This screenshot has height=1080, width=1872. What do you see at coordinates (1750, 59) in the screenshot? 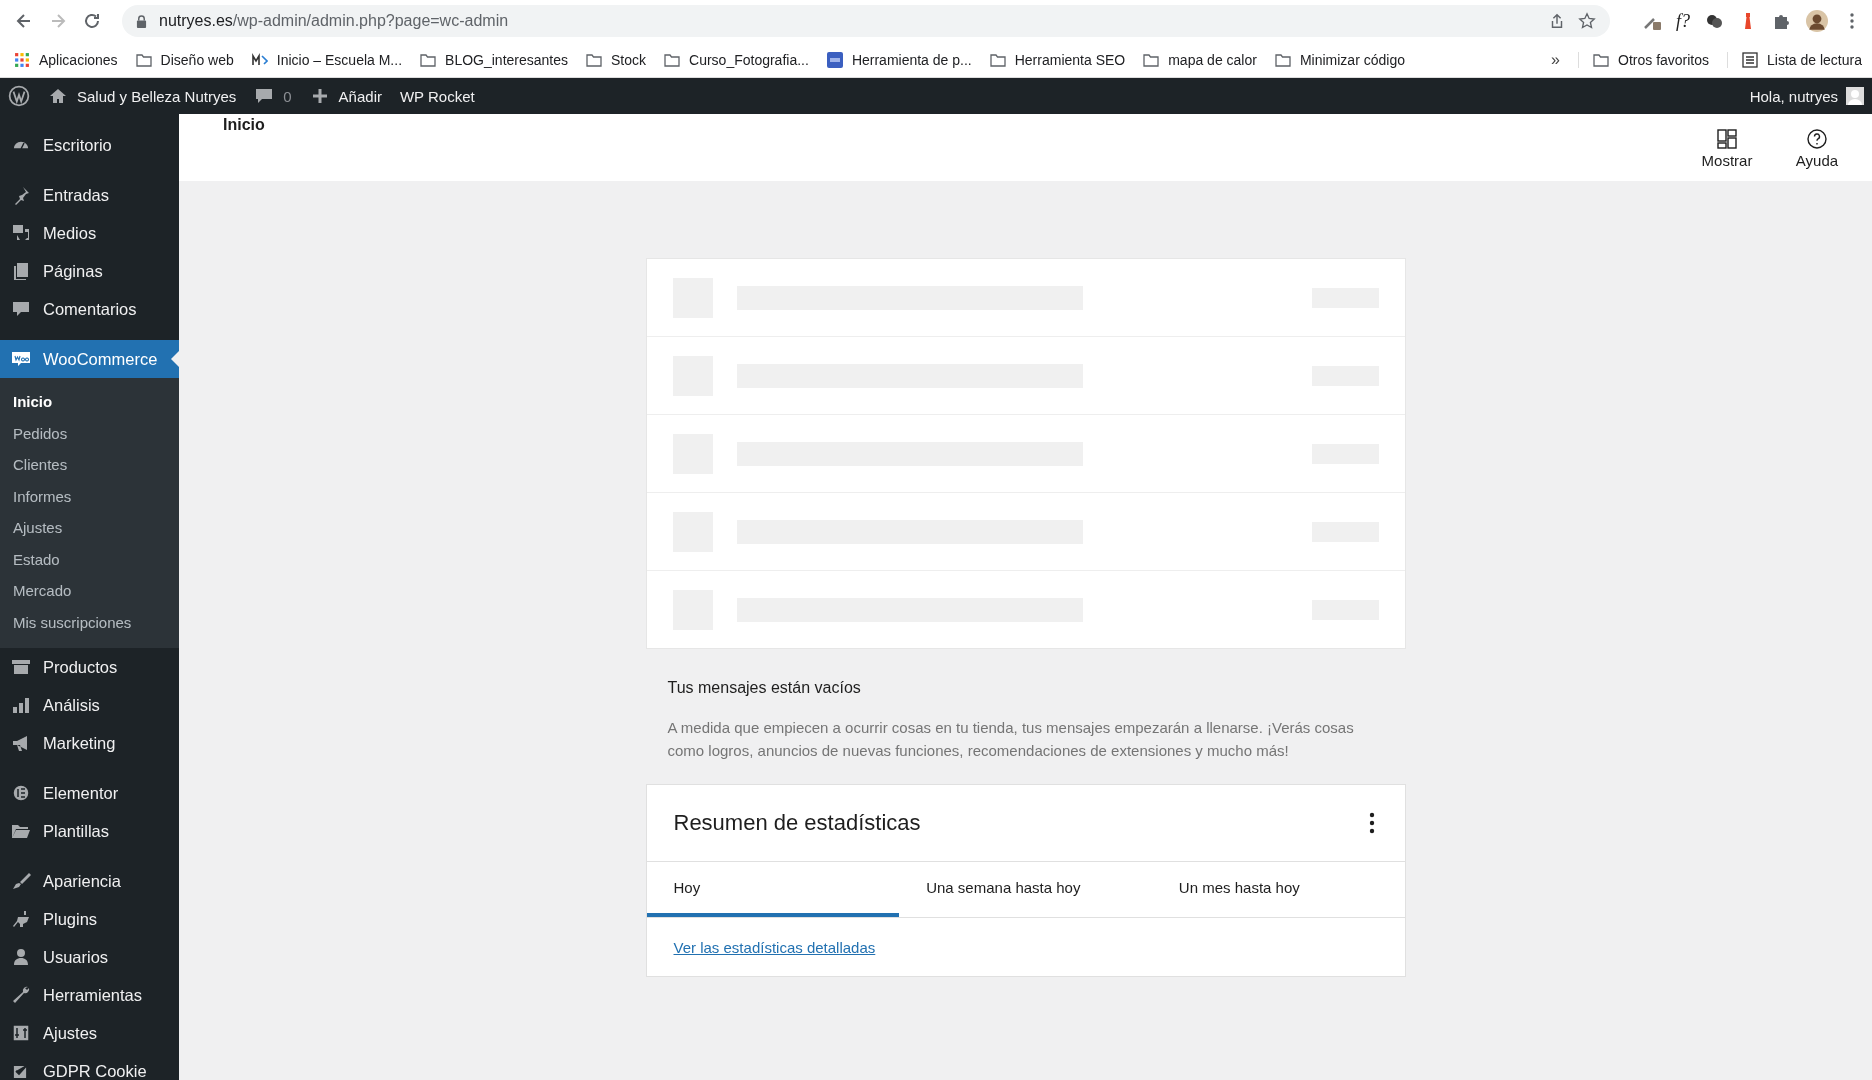
I see `reading-list-icon` at bounding box center [1750, 59].